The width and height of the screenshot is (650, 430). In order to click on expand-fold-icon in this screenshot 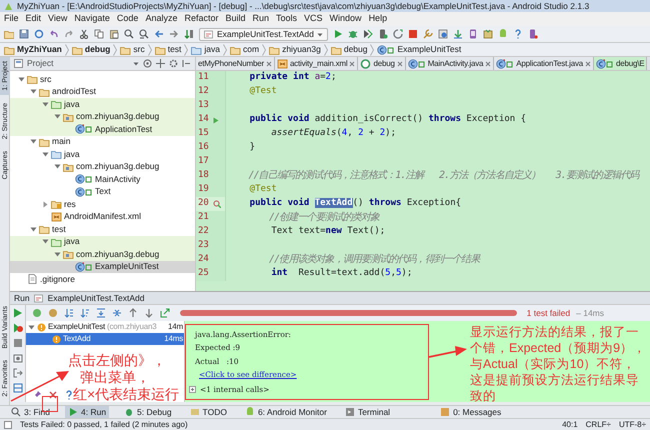, I will do `click(192, 390)`.